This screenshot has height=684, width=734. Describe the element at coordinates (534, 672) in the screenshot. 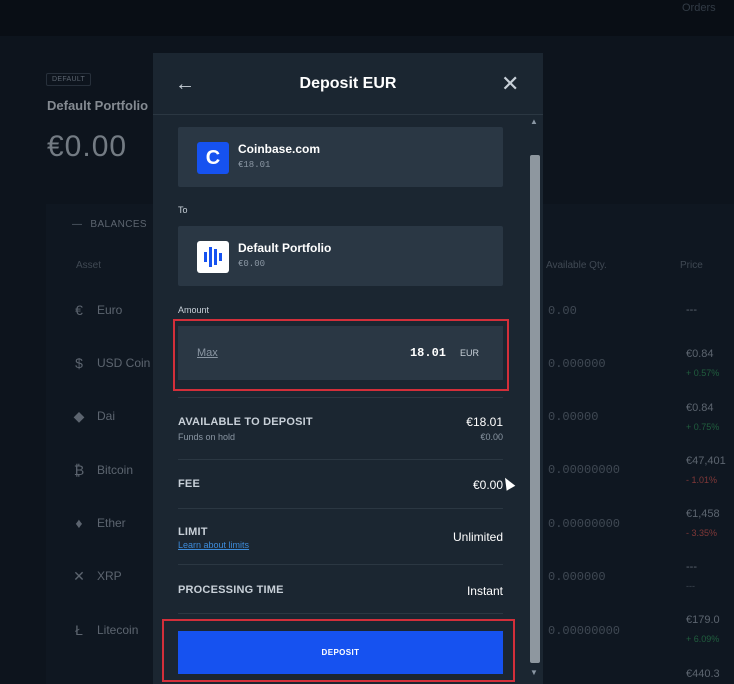

I see `scroll-down-icon: ▼` at that location.